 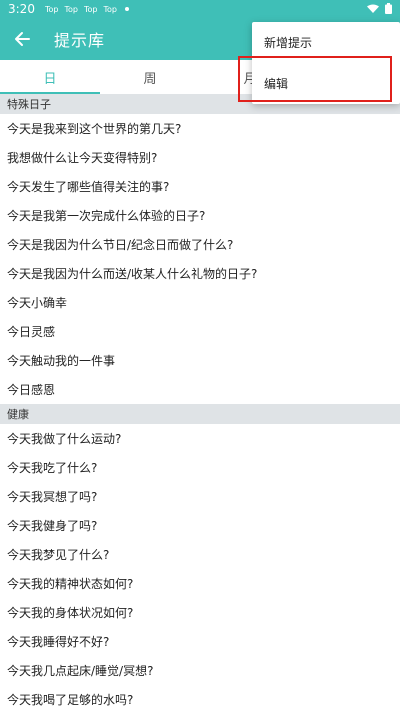 What do you see at coordinates (80, 40) in the screenshot?
I see `page-title: 提示库` at bounding box center [80, 40].